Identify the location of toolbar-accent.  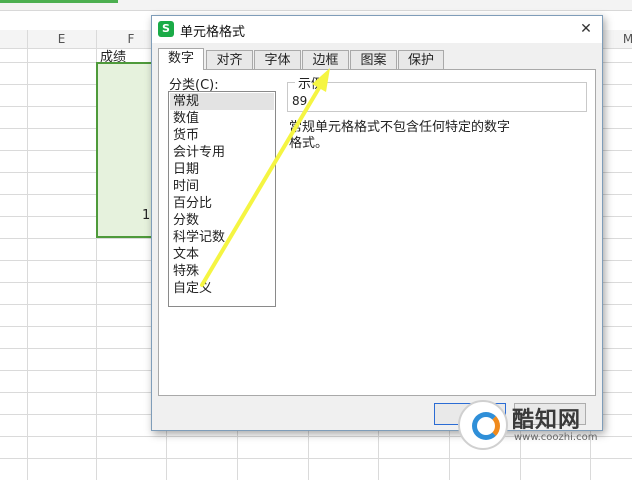
(59, 1).